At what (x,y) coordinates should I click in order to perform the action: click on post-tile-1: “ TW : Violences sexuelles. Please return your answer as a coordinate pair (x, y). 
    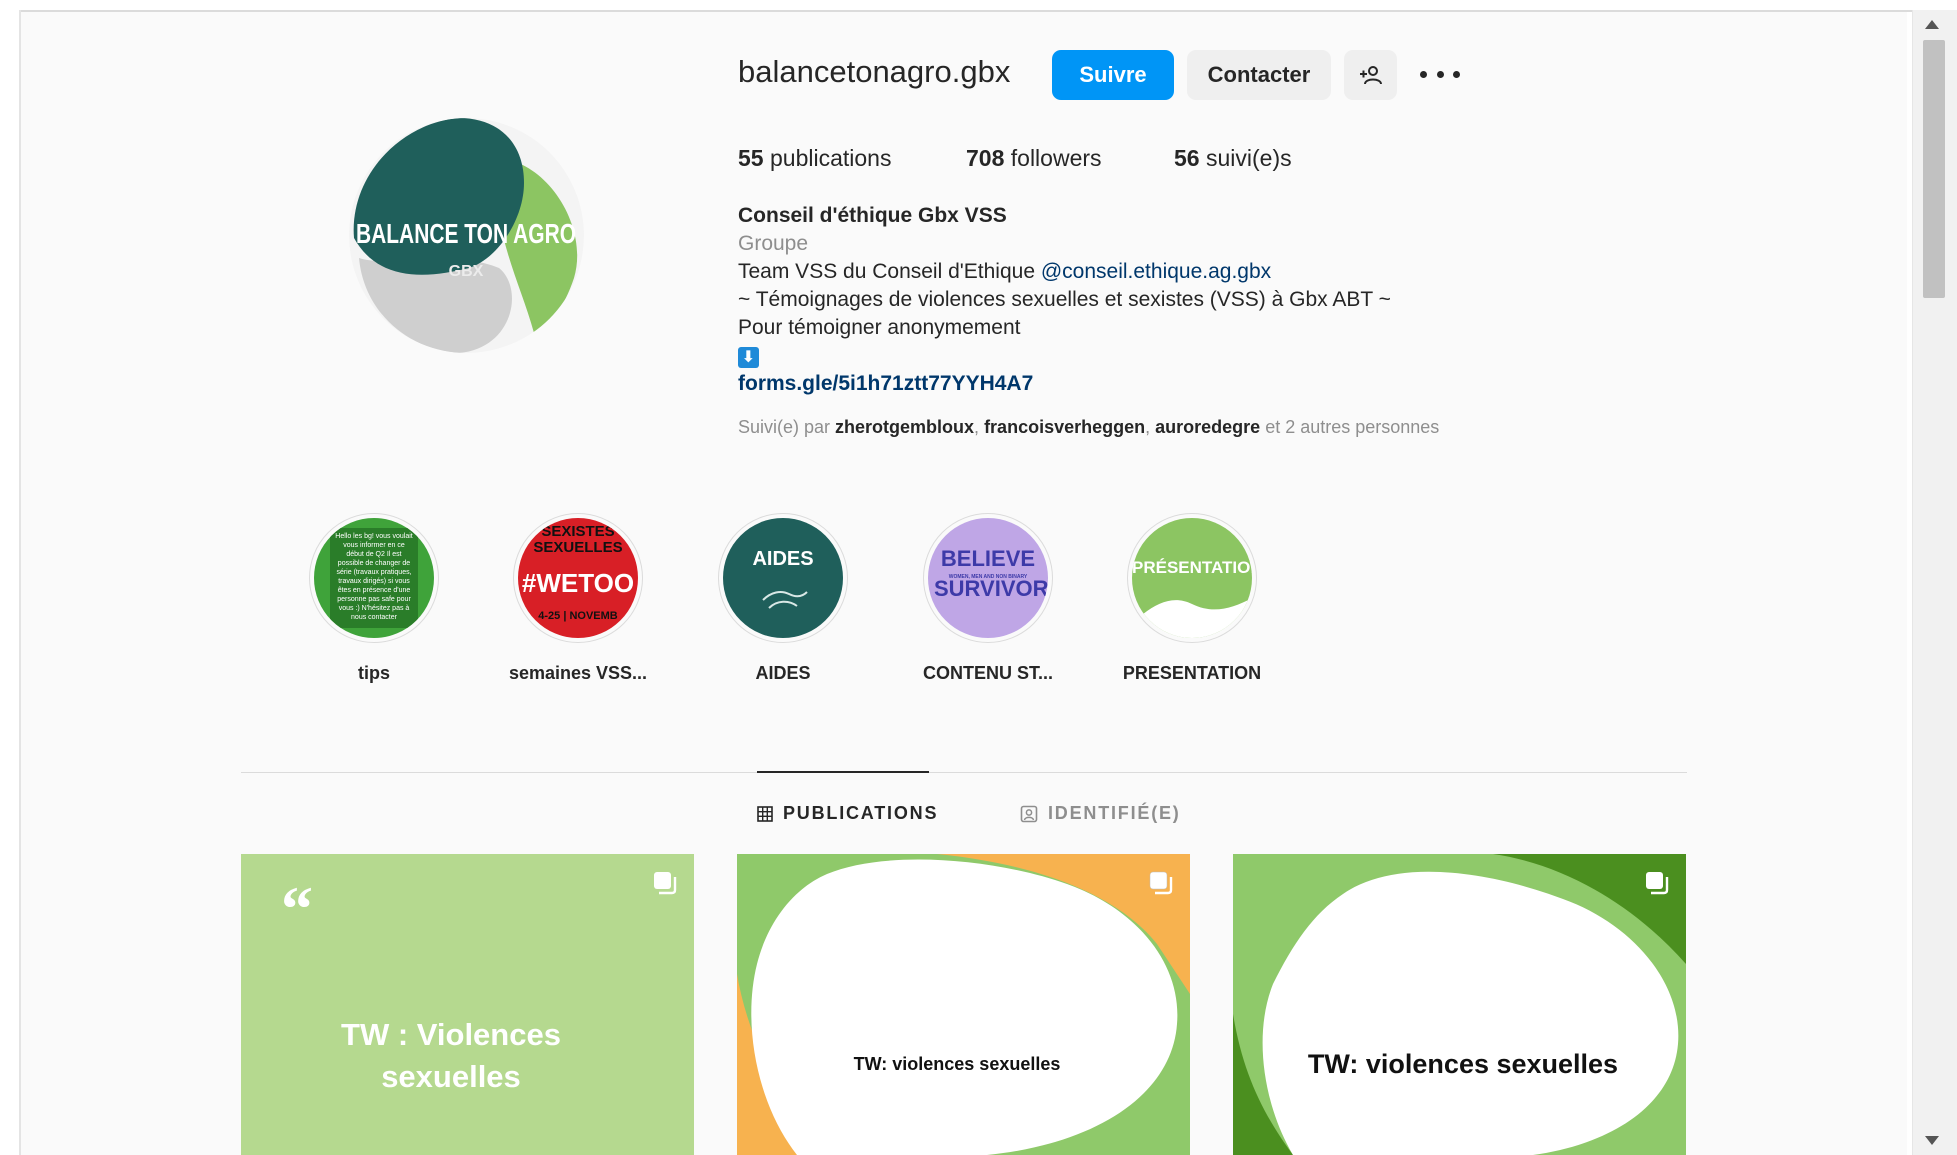
    Looking at the image, I should click on (467, 1004).